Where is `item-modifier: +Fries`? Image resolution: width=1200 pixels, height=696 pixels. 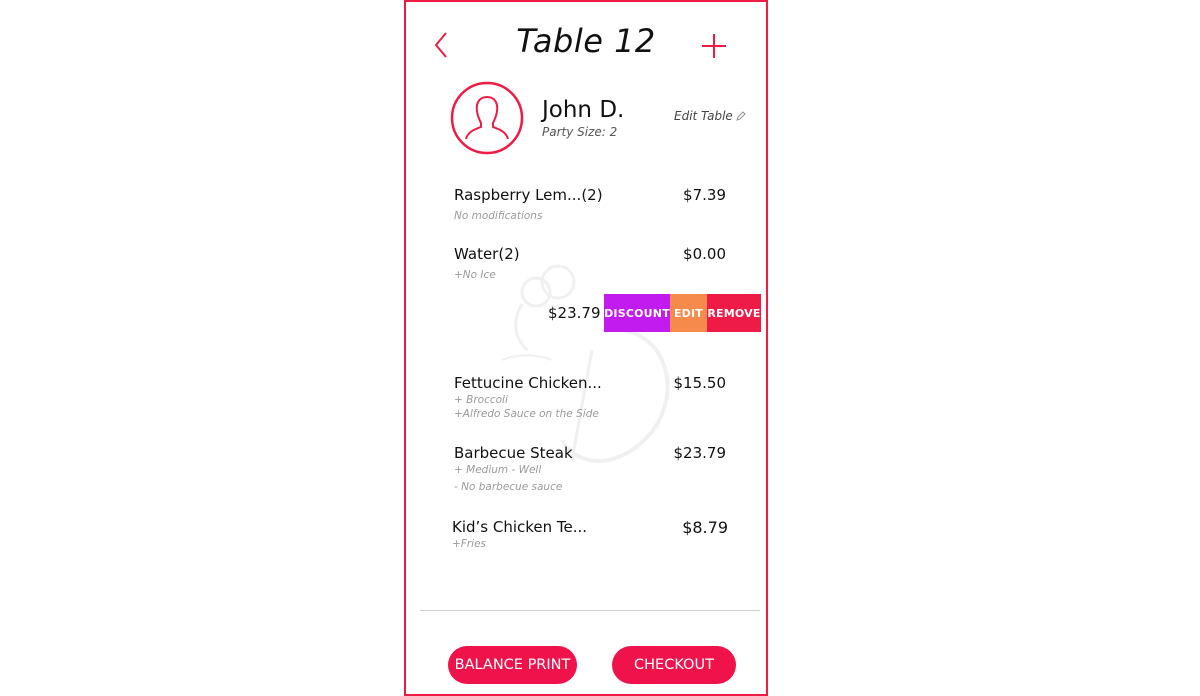 item-modifier: +Fries is located at coordinates (469, 544).